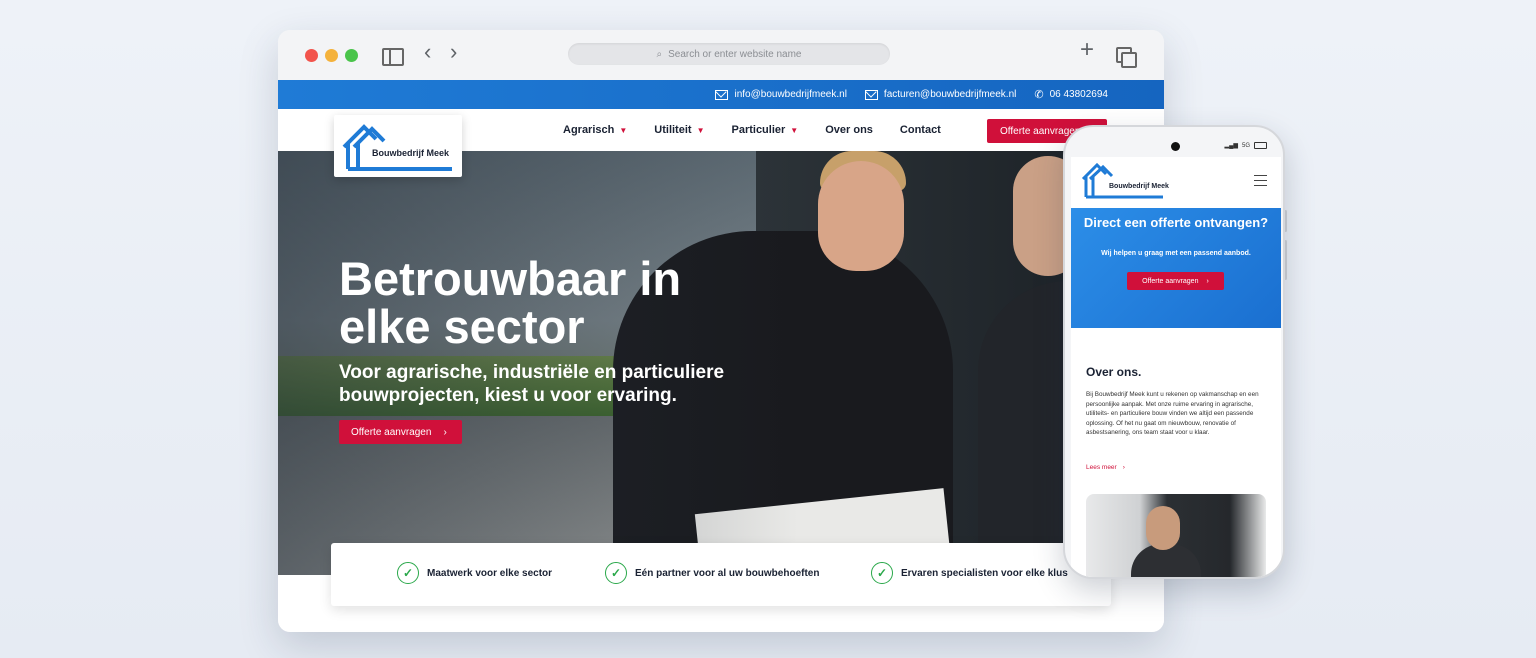  Describe the element at coordinates (453, 52) in the screenshot. I see `forward-icon: ›` at that location.